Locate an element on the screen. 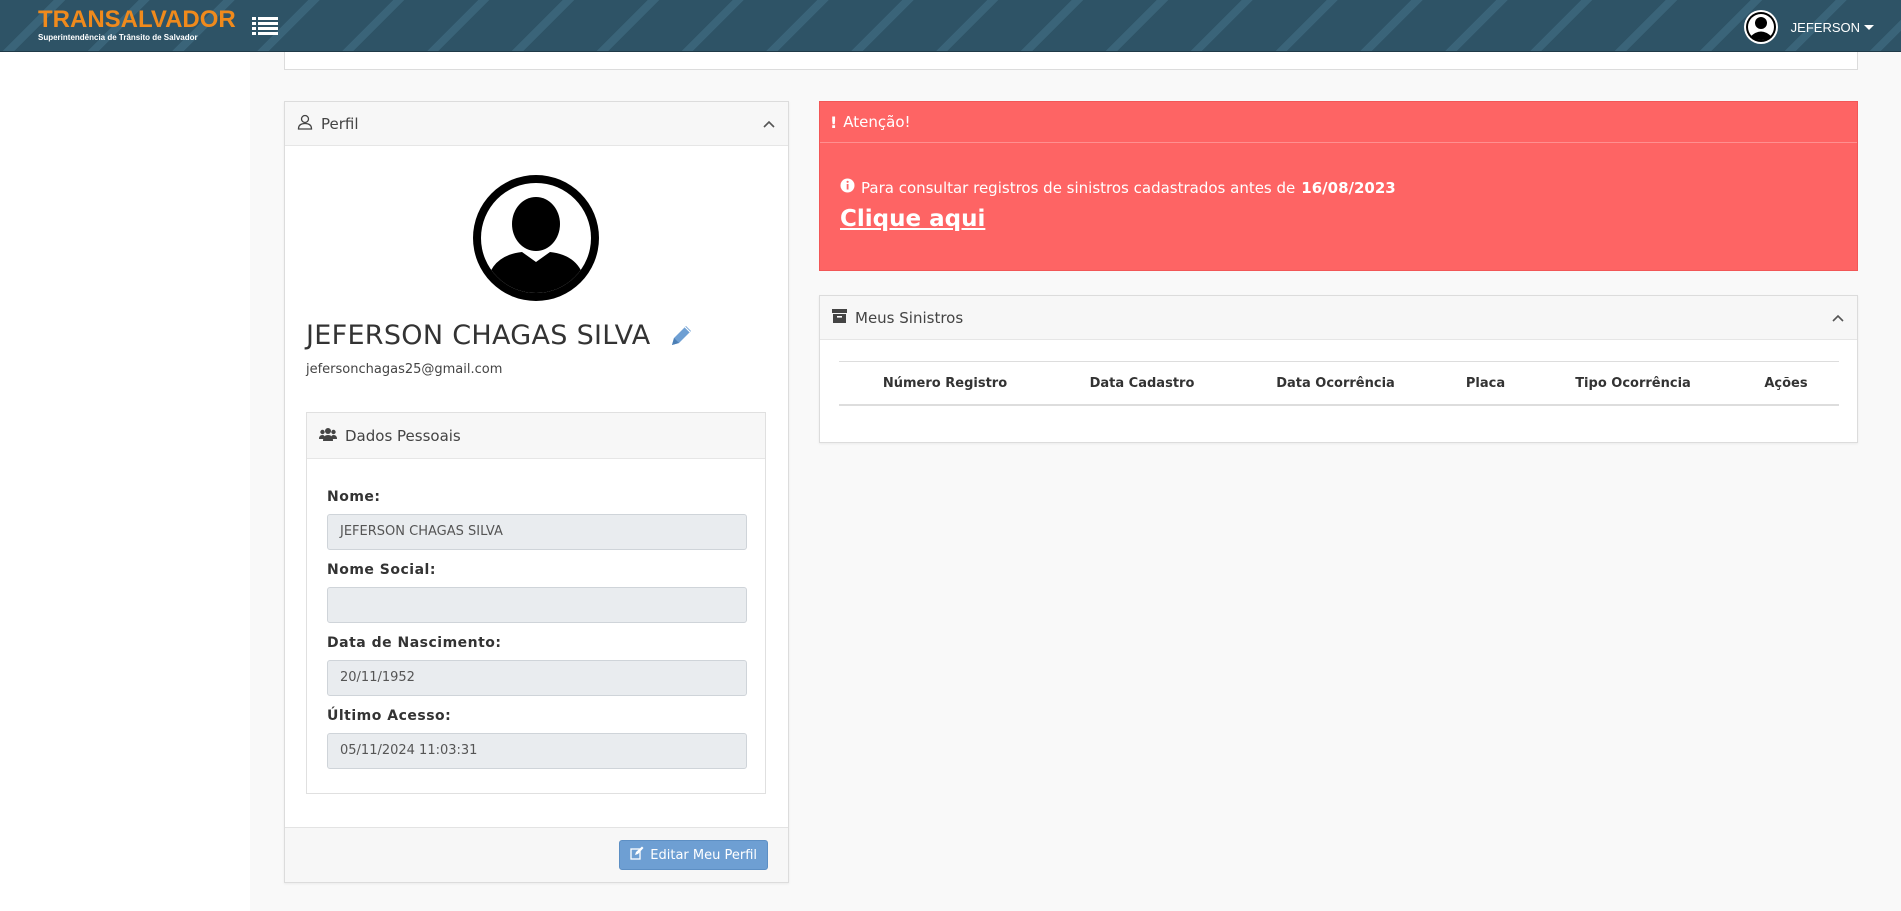 This screenshot has height=911, width=1901. users-icon is located at coordinates (328, 436).